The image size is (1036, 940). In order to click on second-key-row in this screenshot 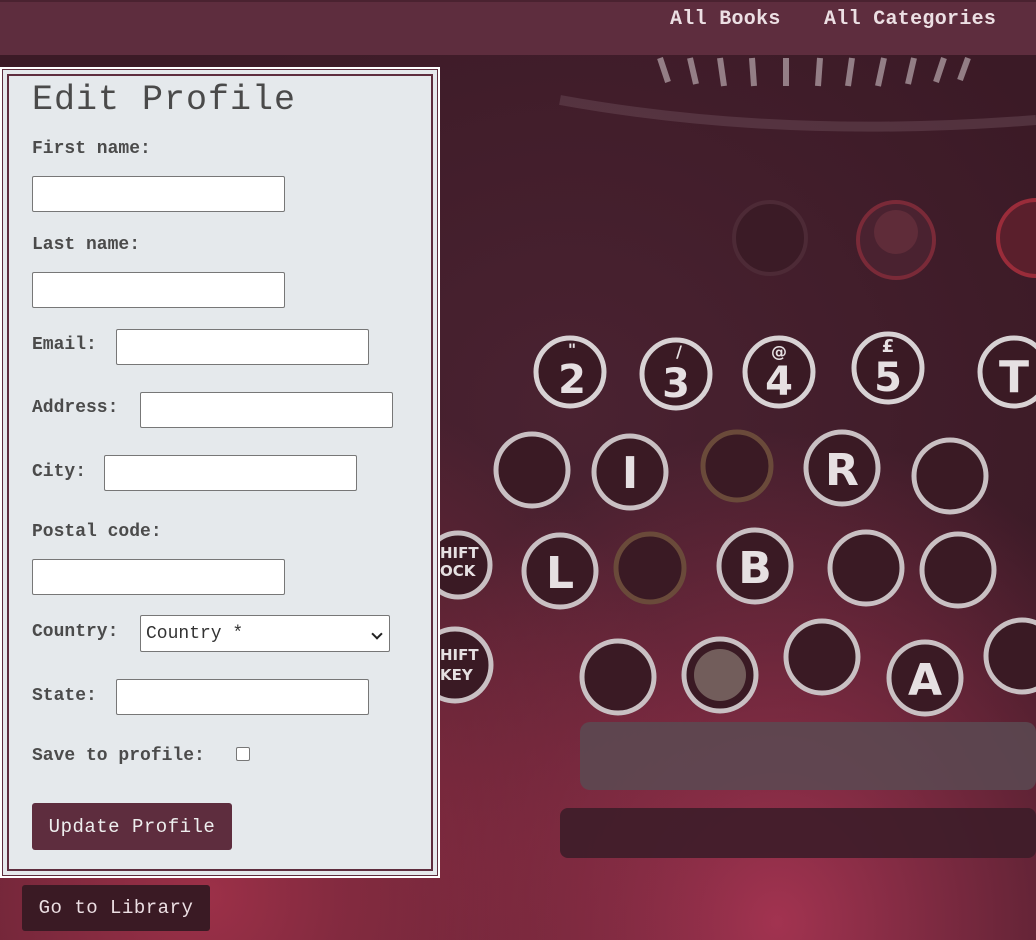, I will do `click(741, 472)`.